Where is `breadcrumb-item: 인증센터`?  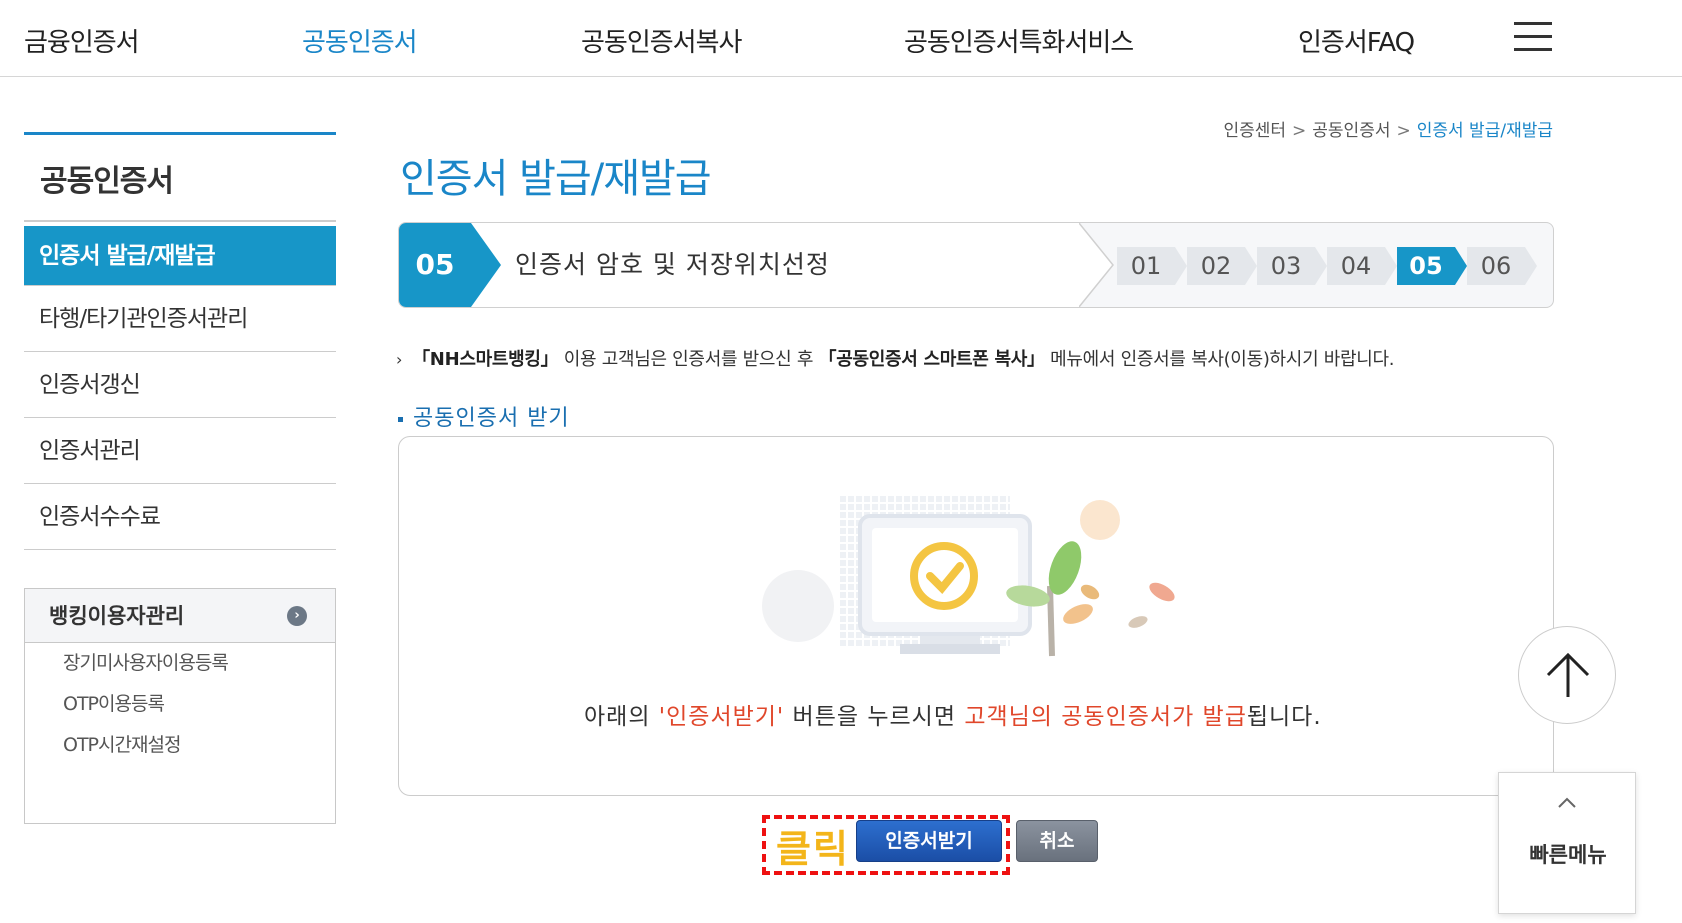
breadcrumb-item: 인증센터 is located at coordinates (1254, 131).